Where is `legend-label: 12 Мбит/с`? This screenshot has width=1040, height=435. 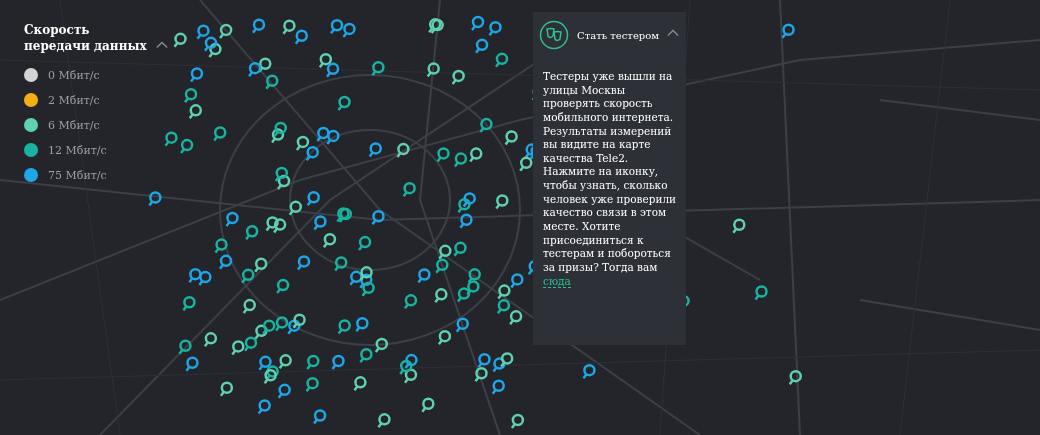 legend-label: 12 Мбит/с is located at coordinates (77, 150).